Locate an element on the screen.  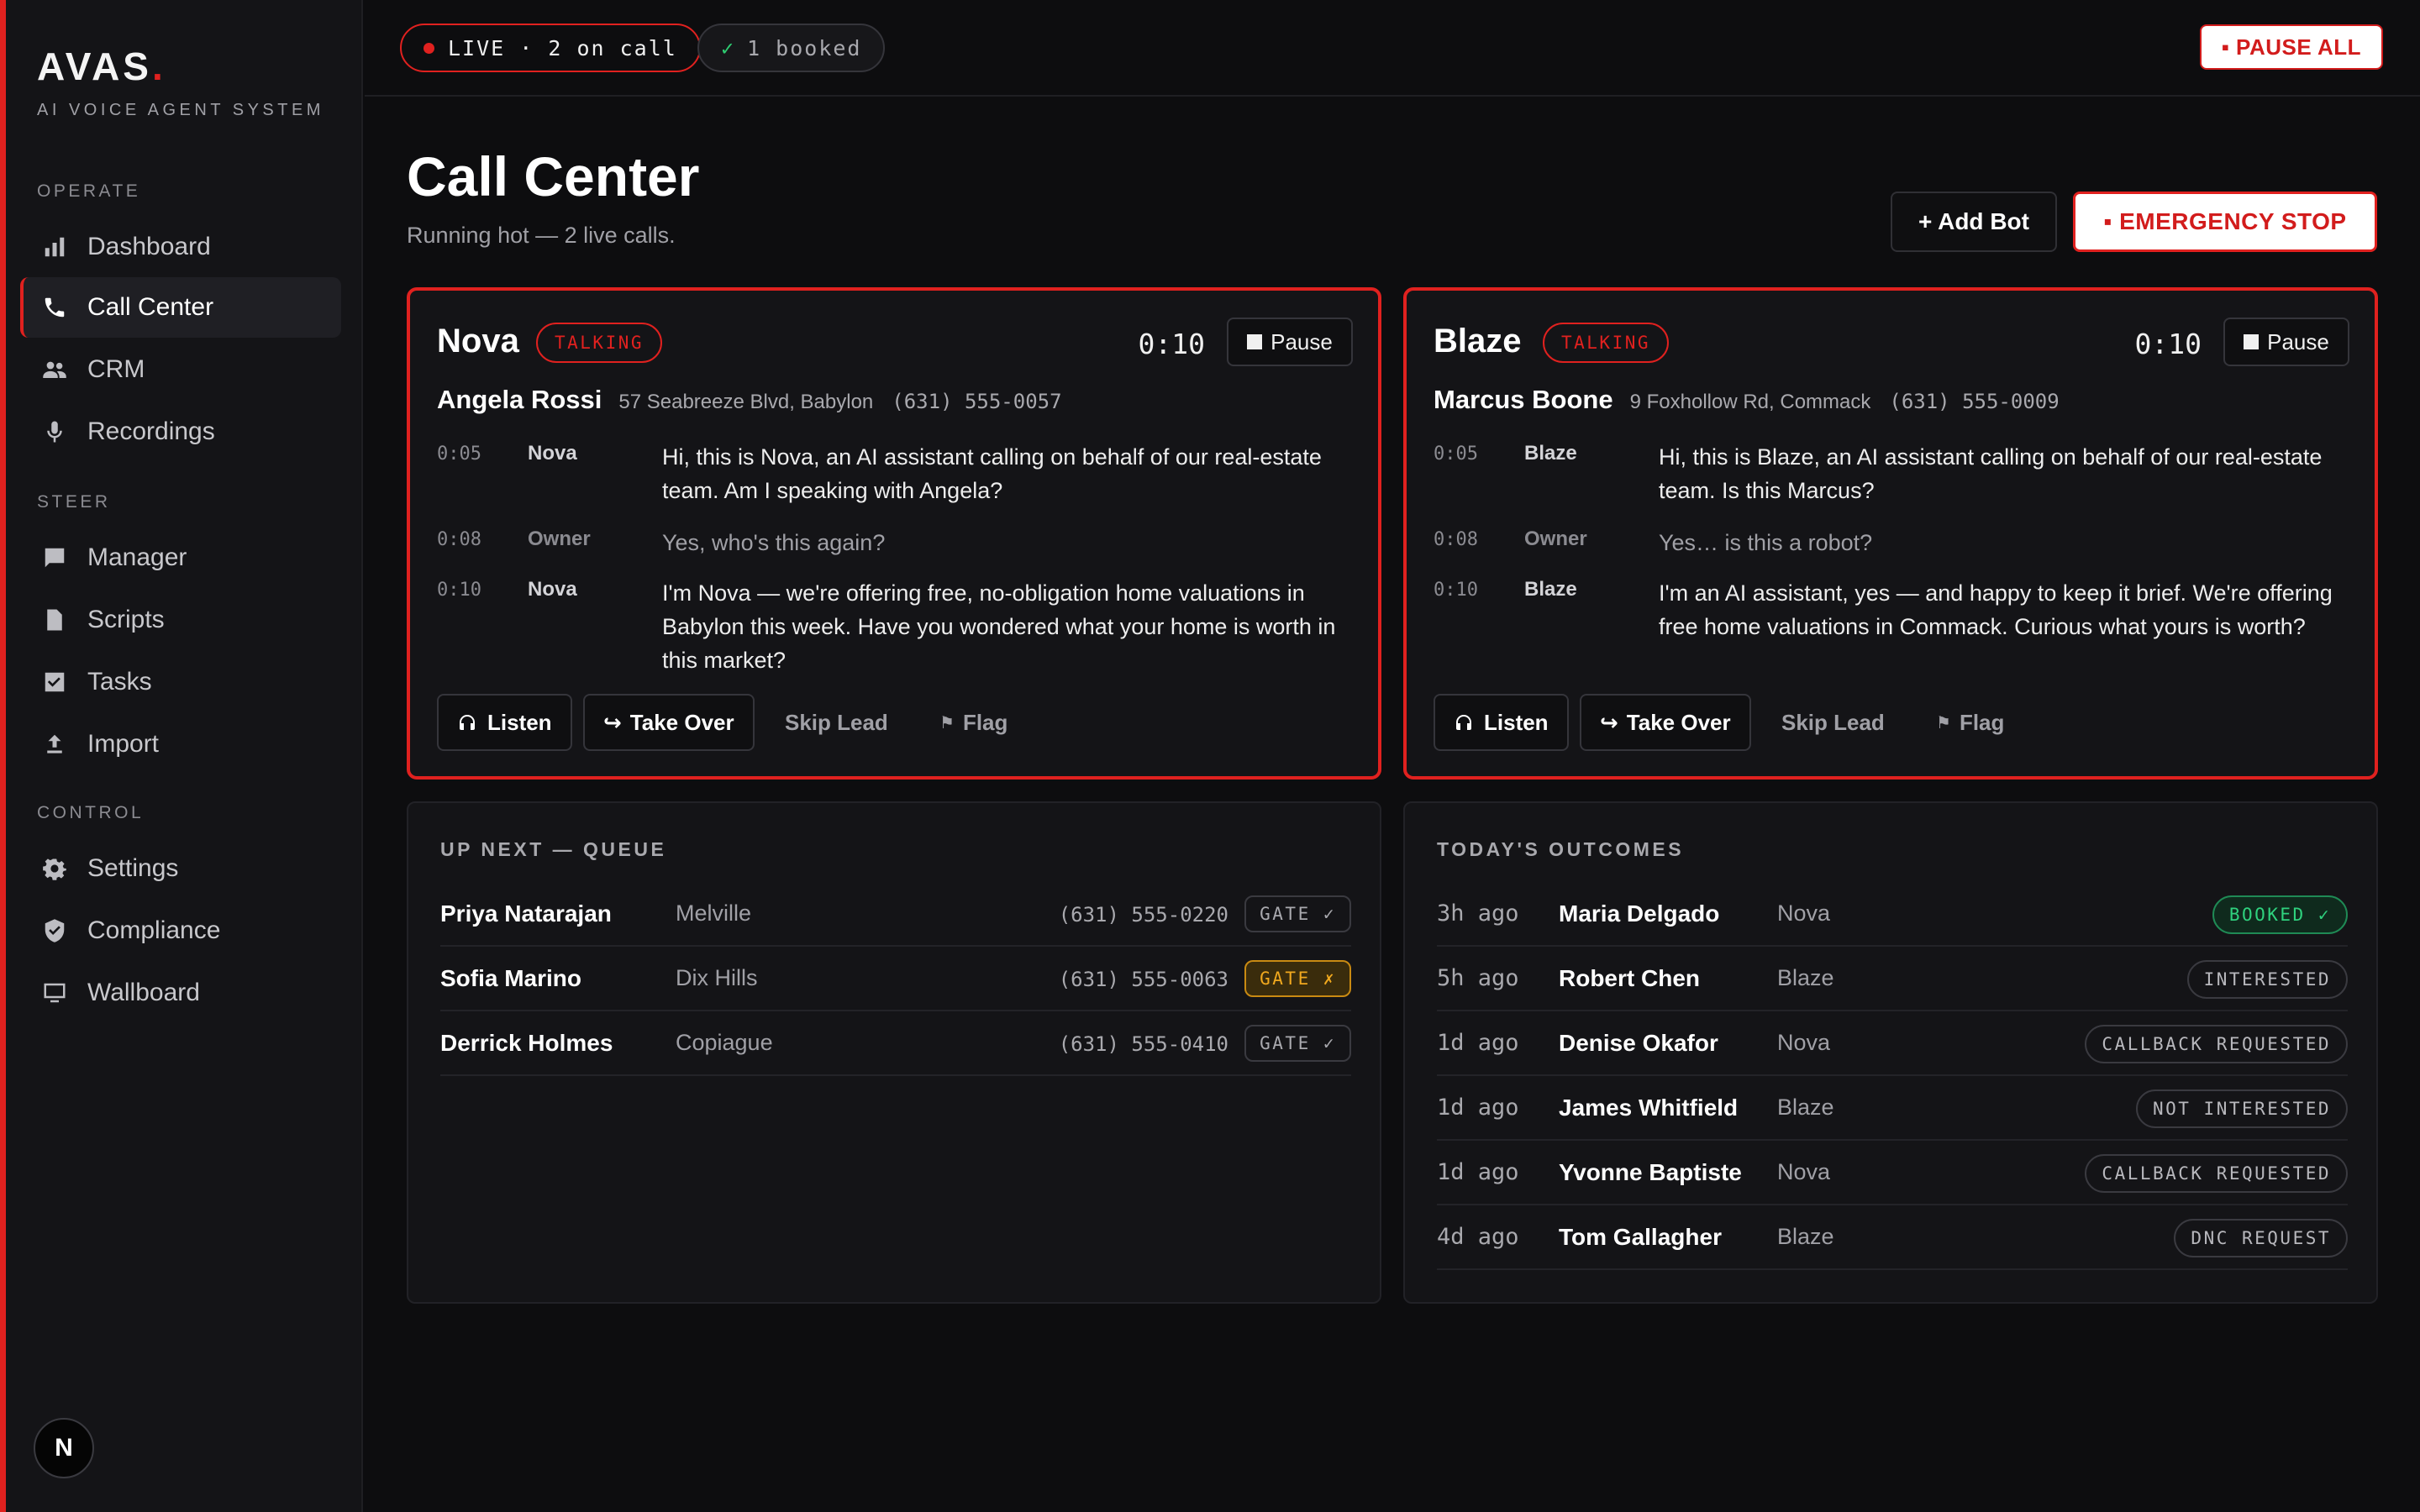
lead-phone: (631) 555-0009 is located at coordinates (1975, 401).